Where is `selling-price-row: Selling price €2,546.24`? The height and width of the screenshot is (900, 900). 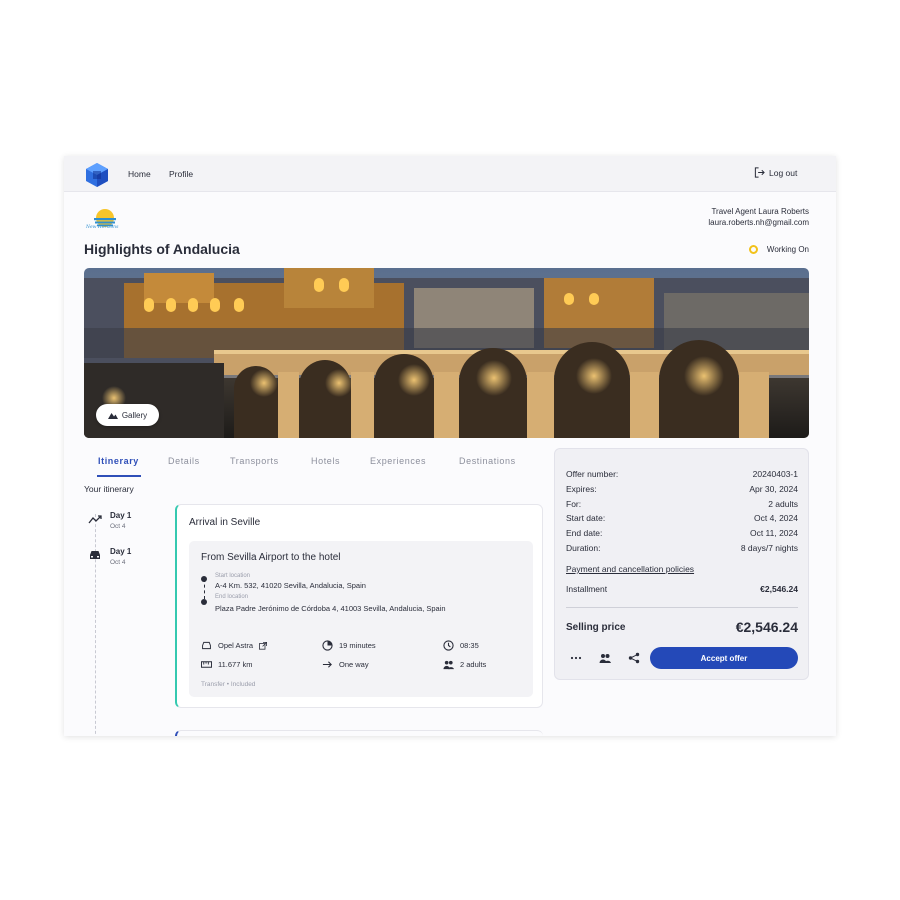 selling-price-row: Selling price €2,546.24 is located at coordinates (682, 627).